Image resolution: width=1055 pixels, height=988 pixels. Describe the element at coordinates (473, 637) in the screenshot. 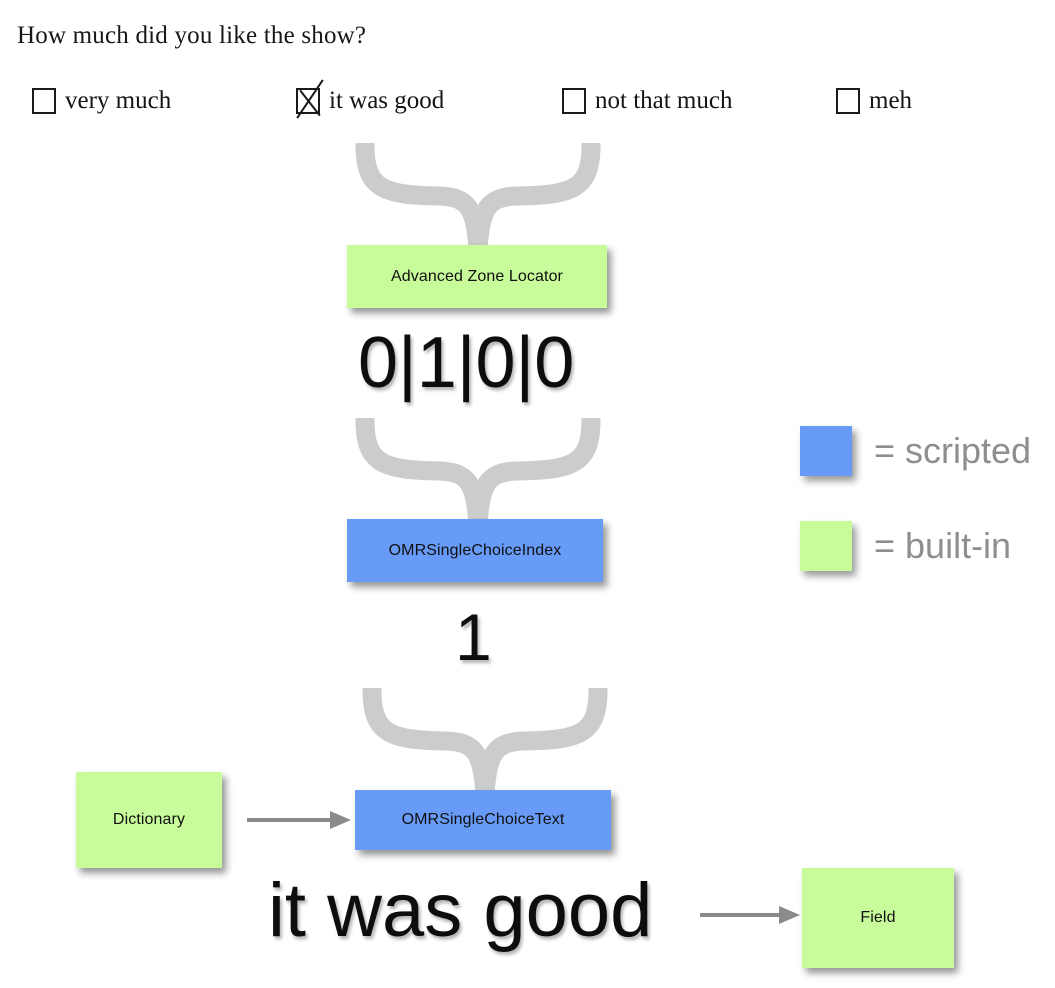

I see `index-value: 1` at that location.